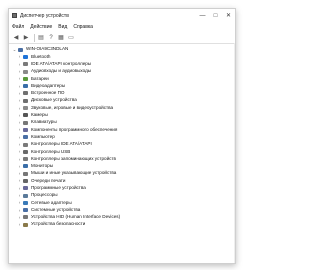 The height and width of the screenshot is (270, 320). Describe the element at coordinates (47, 49) in the screenshot. I see `tree-root-label: WIN-OIA9C3NDLAN` at that location.